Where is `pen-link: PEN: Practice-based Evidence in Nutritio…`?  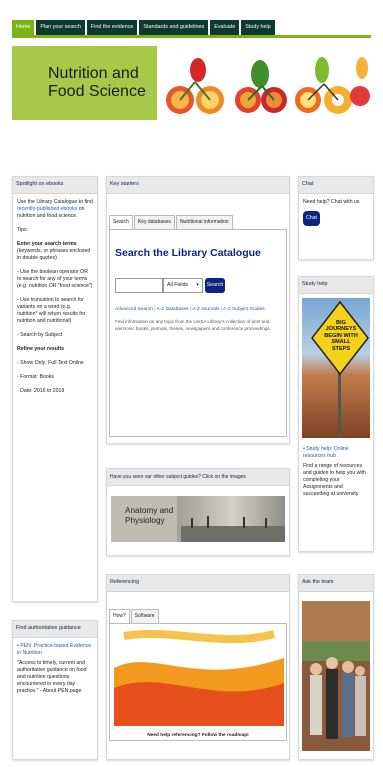
pen-link: PEN: Practice-based Evidence in Nutritio… is located at coordinates (54, 649).